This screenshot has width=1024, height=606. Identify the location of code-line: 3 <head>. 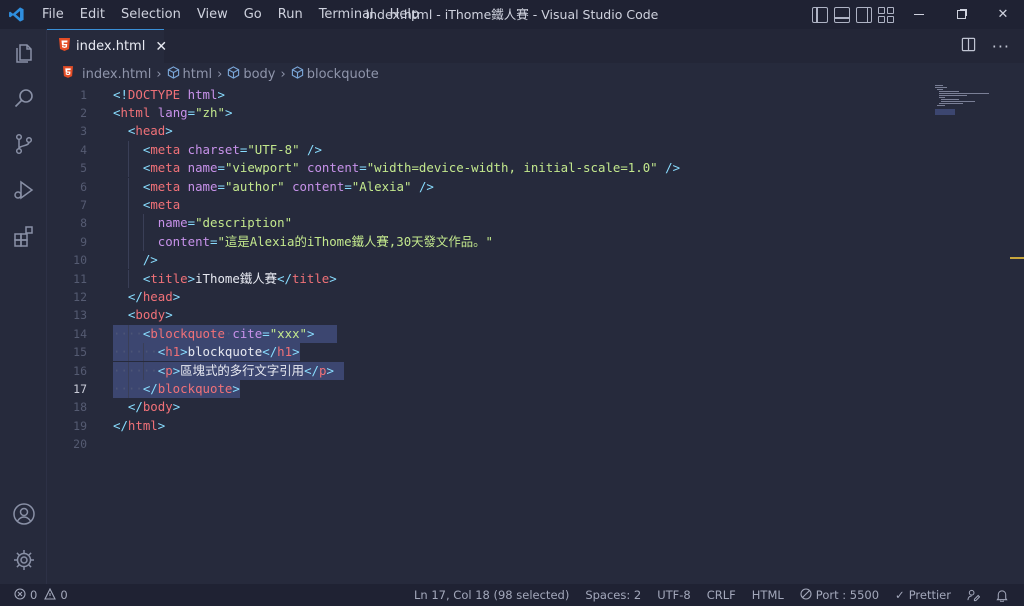
(487, 131).